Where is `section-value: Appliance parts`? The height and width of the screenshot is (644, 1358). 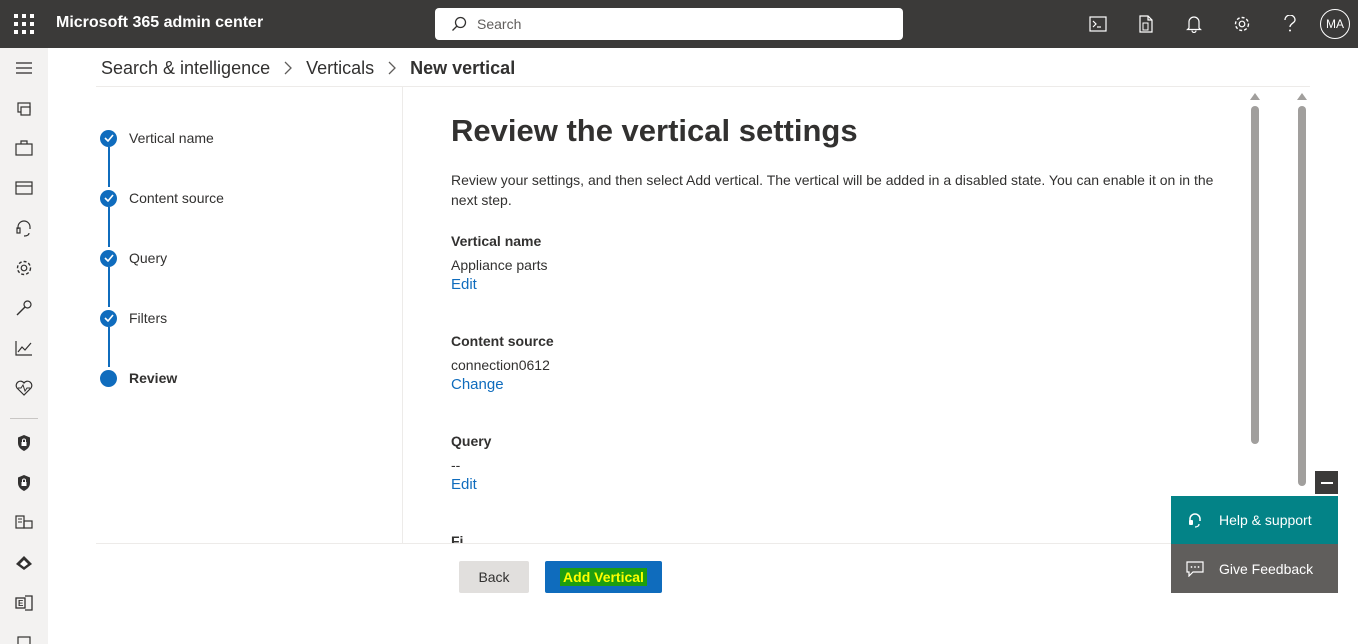 section-value: Appliance parts is located at coordinates (499, 265).